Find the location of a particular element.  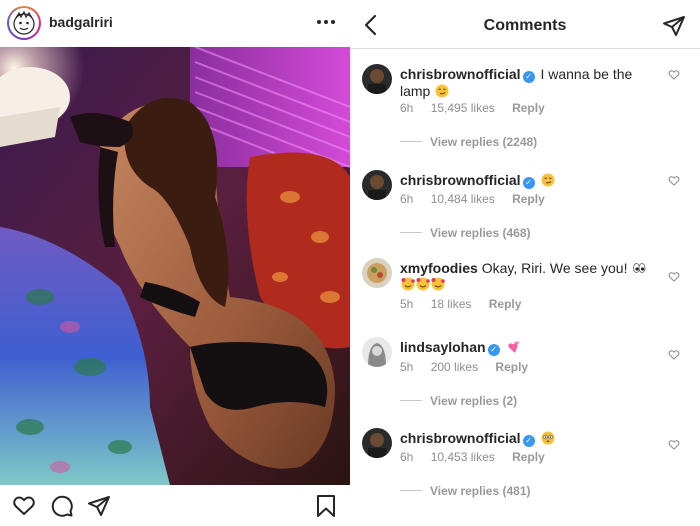

comment-body: Okay, Riri. We see you! is located at coordinates (554, 268).